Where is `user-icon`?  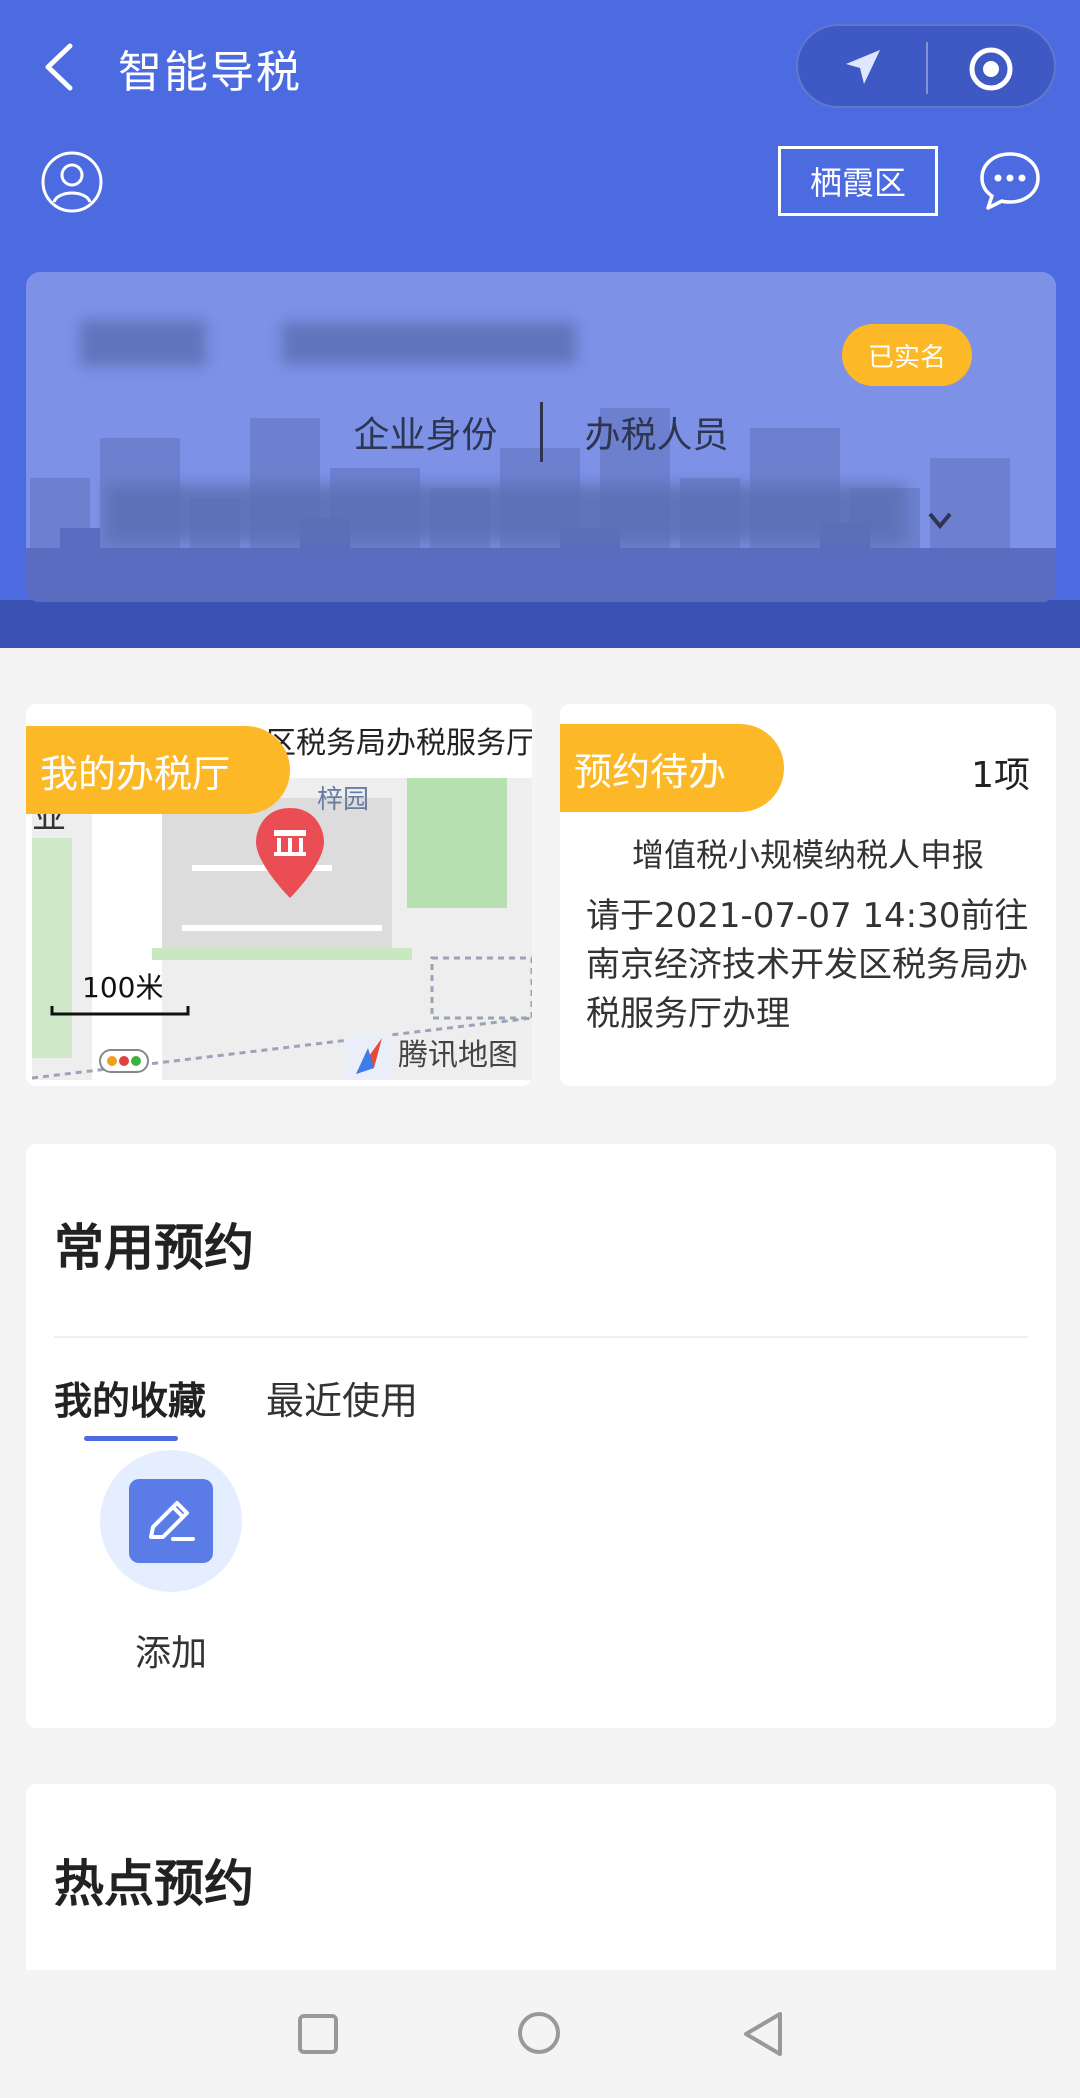 user-icon is located at coordinates (72, 182).